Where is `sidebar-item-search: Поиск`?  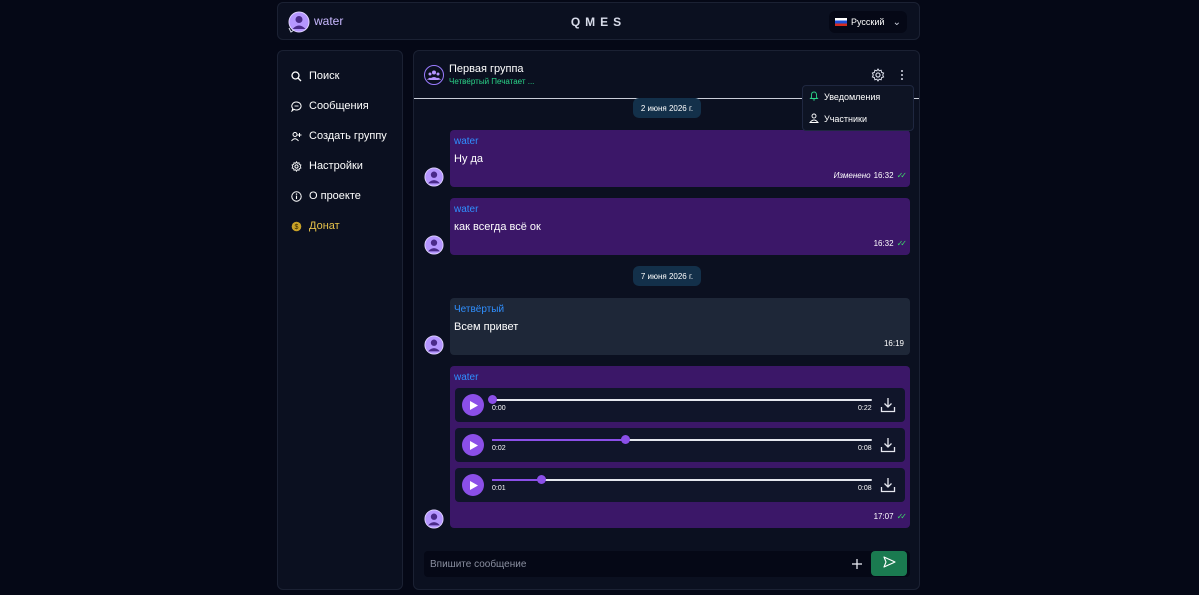
sidebar-item-search: Поиск is located at coordinates (340, 76).